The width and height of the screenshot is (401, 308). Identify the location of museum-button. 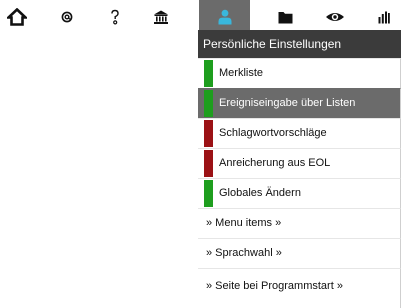
(161, 17).